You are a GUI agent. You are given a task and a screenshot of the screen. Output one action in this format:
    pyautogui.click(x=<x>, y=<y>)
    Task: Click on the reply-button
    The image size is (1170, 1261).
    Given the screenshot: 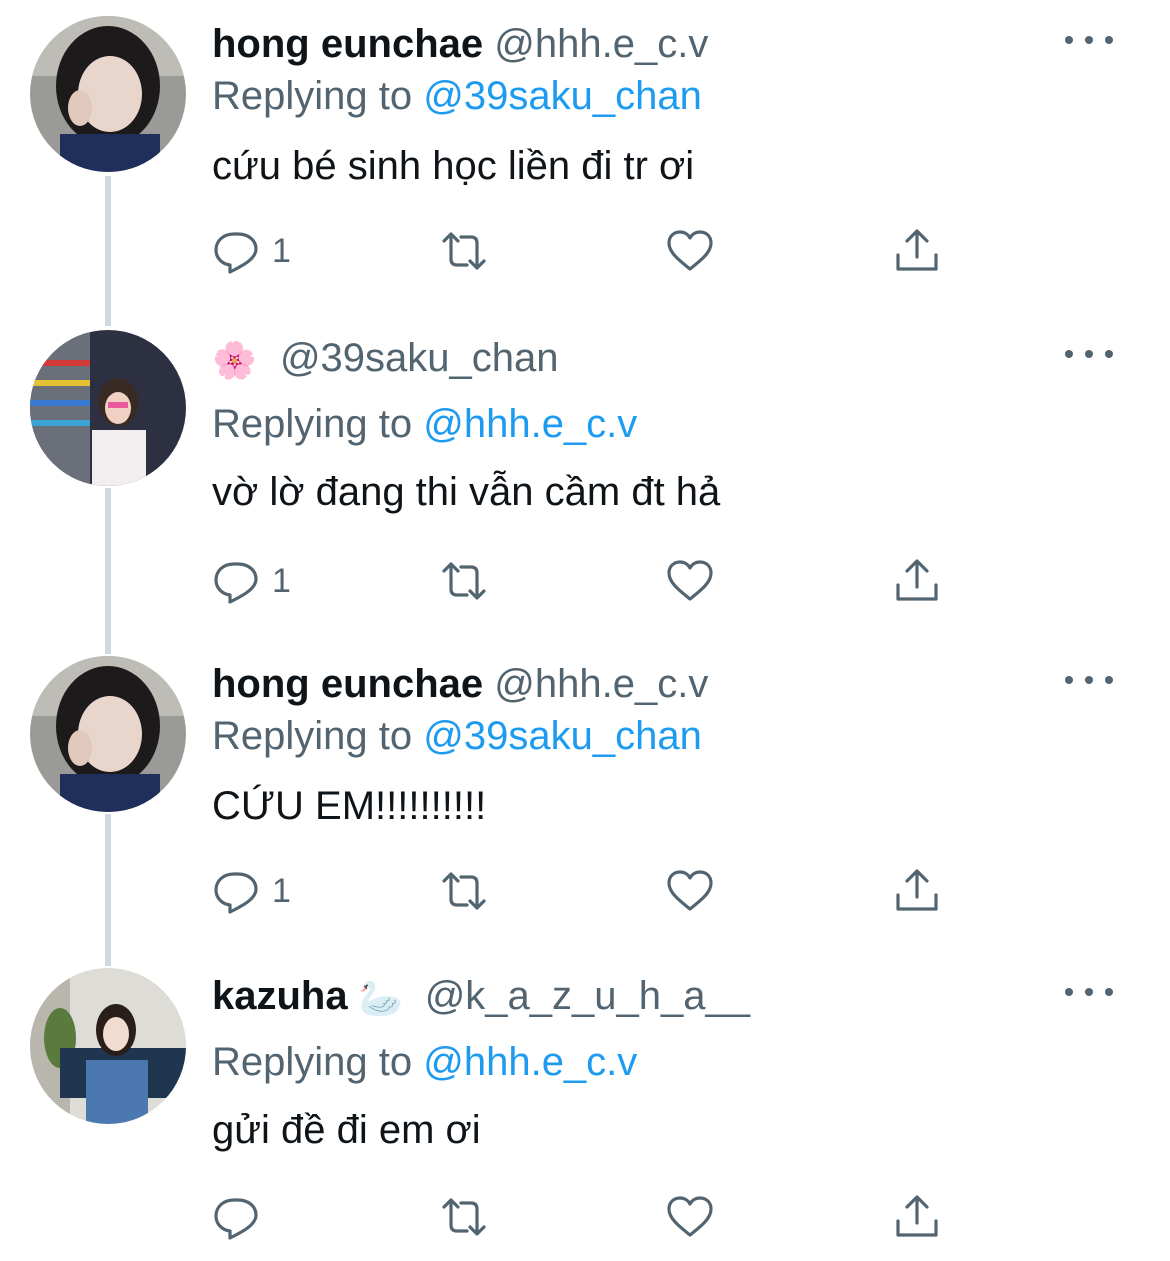 What is the action you would take?
    pyautogui.click(x=242, y=1217)
    